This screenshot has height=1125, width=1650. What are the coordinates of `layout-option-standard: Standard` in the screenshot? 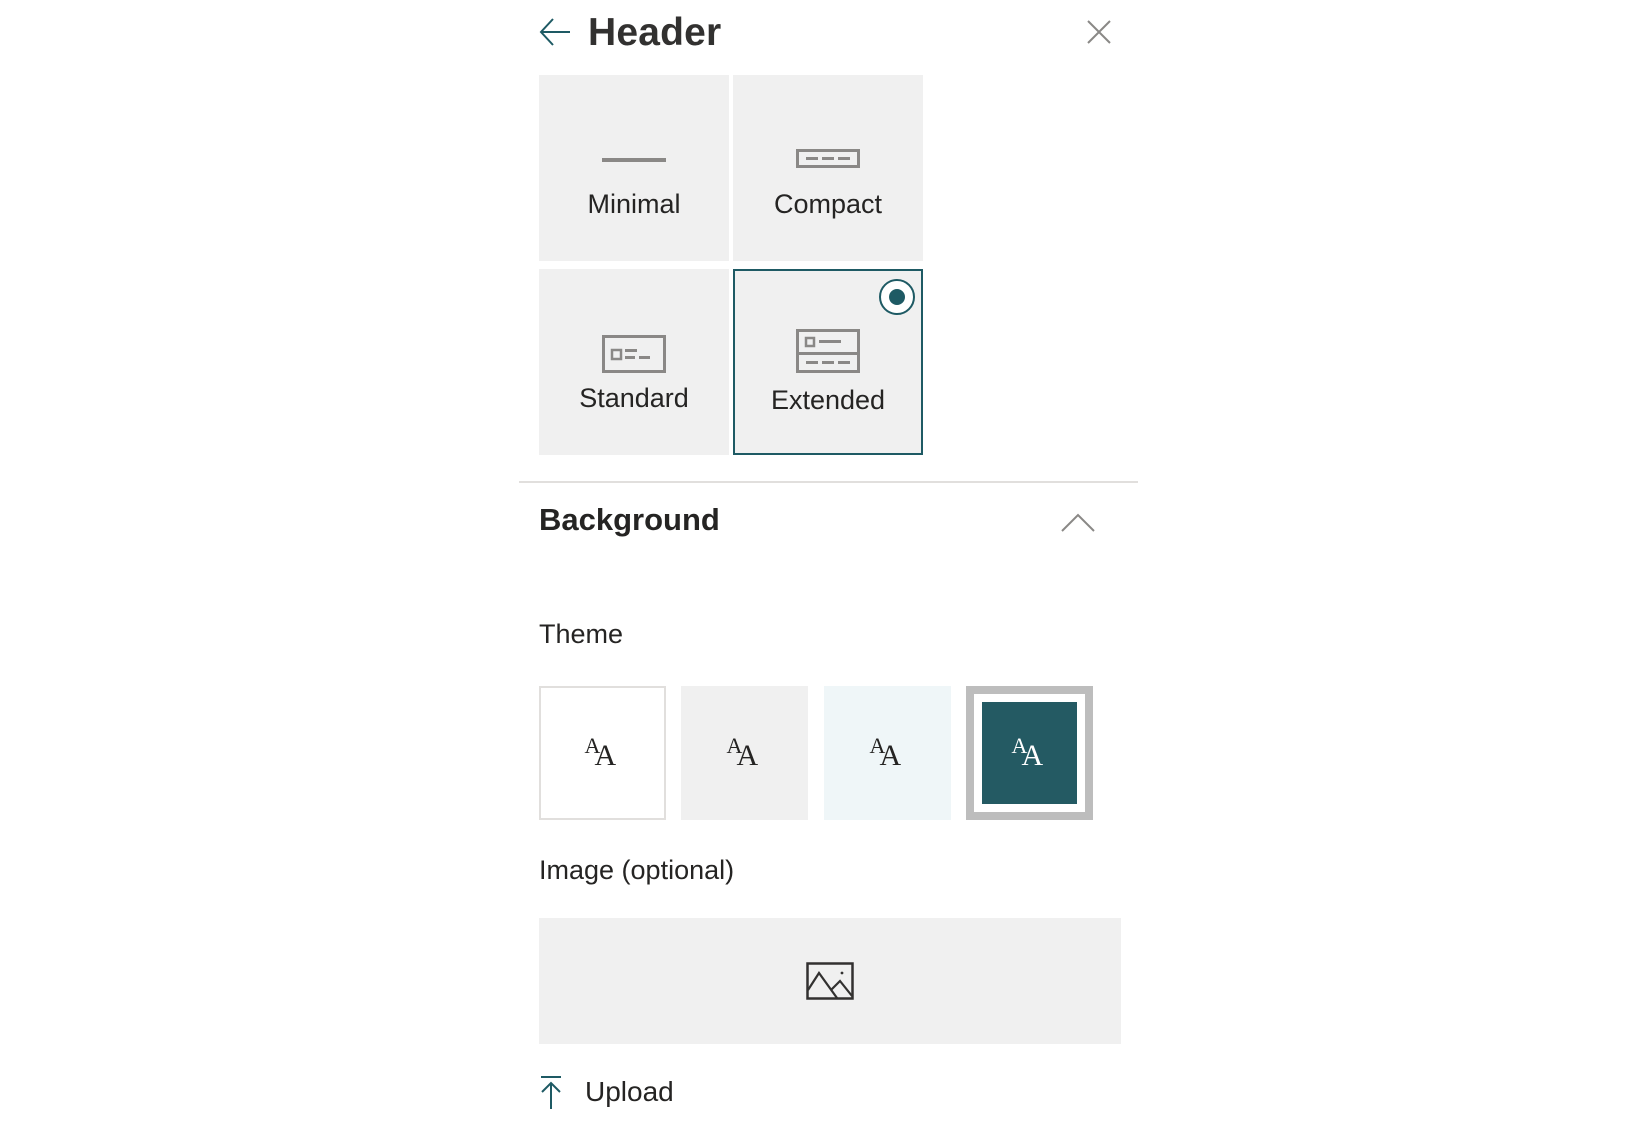 It's located at (634, 362).